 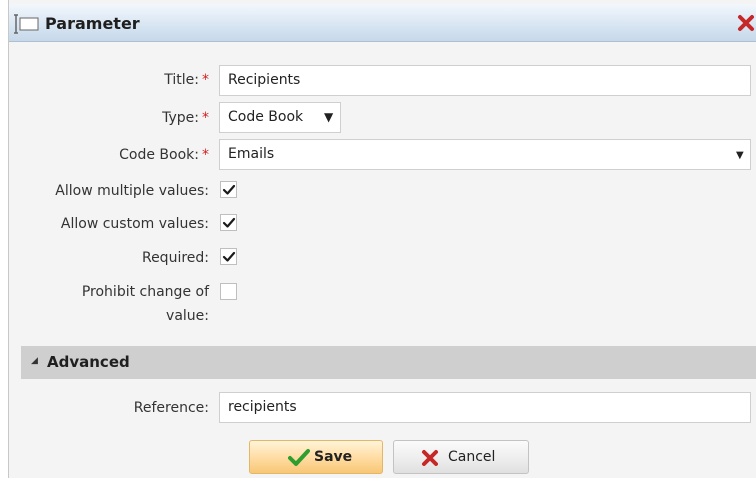 I want to click on save-button: Save, so click(x=316, y=457).